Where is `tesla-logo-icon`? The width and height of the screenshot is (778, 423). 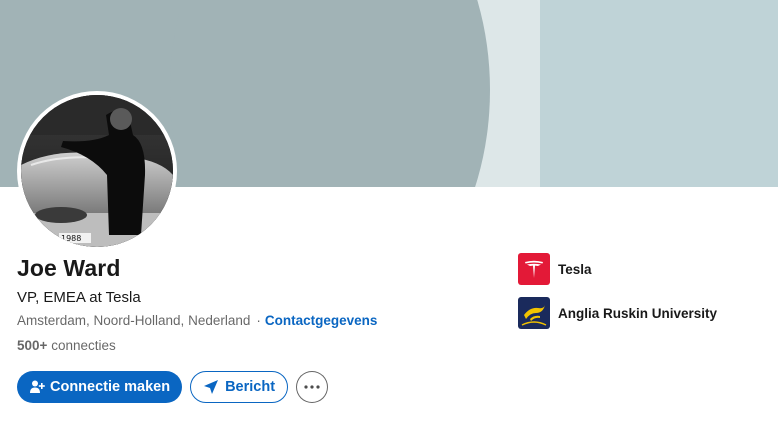
tesla-logo-icon is located at coordinates (534, 269).